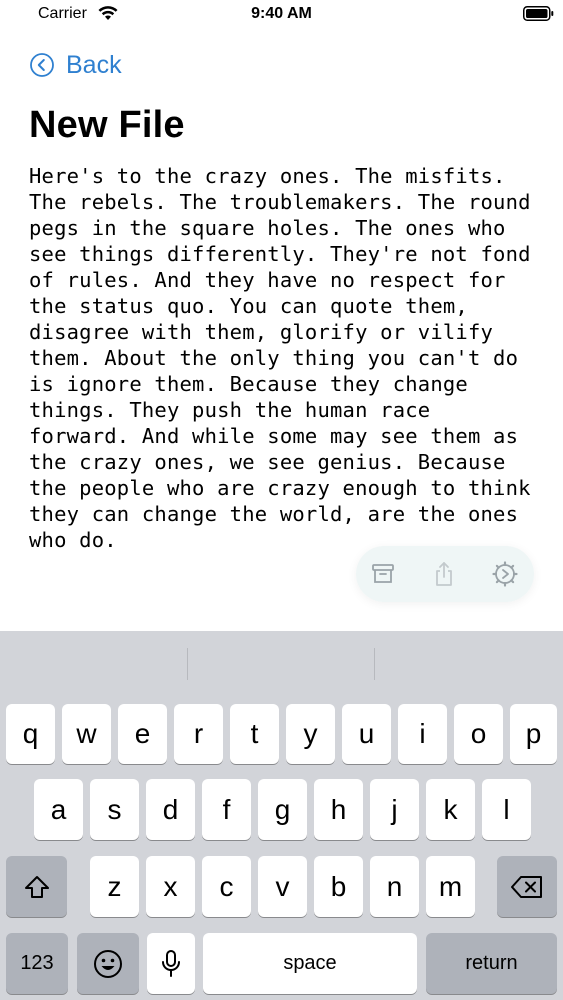 The image size is (563, 1000). What do you see at coordinates (338, 809) in the screenshot?
I see `key-h: h` at bounding box center [338, 809].